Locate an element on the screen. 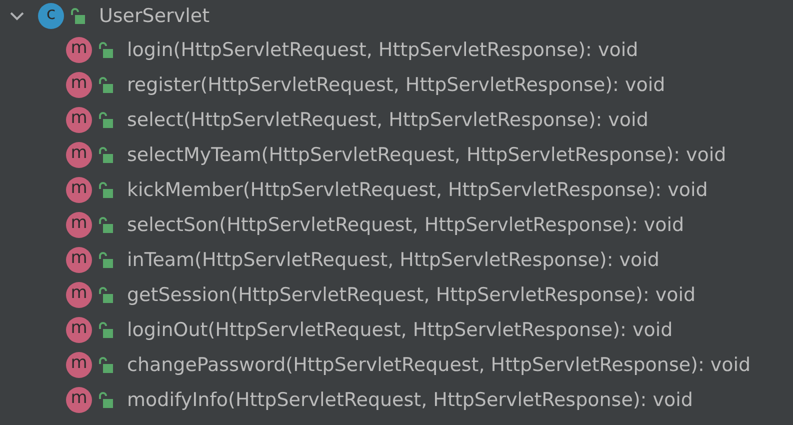 This screenshot has height=425, width=793. tree-item: modifyInfo(HttpServletRequest, HttpServletResponse): void is located at coordinates (410, 399).